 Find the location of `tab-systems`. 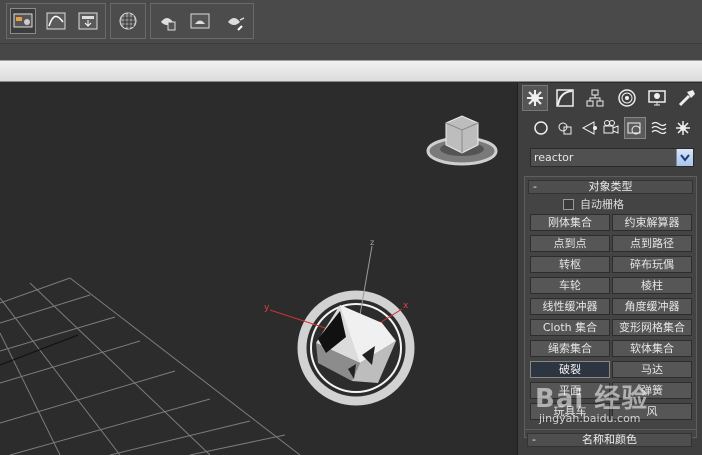

tab-systems is located at coordinates (683, 128).